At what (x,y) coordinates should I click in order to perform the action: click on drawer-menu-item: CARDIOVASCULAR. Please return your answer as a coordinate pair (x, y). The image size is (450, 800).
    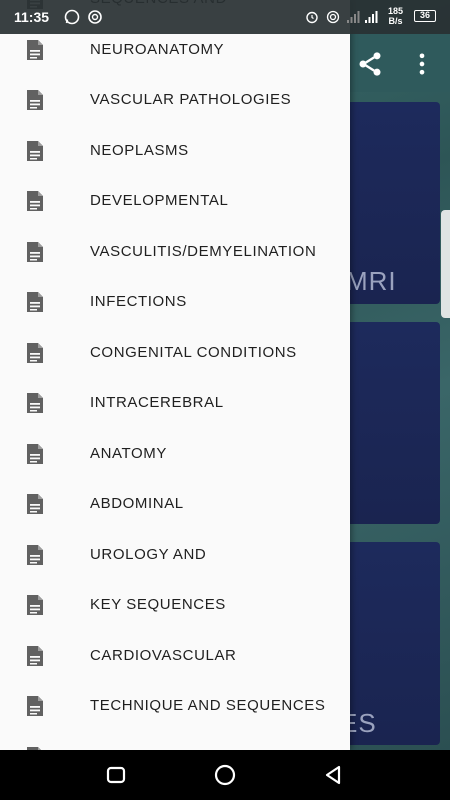
    Looking at the image, I should click on (175, 656).